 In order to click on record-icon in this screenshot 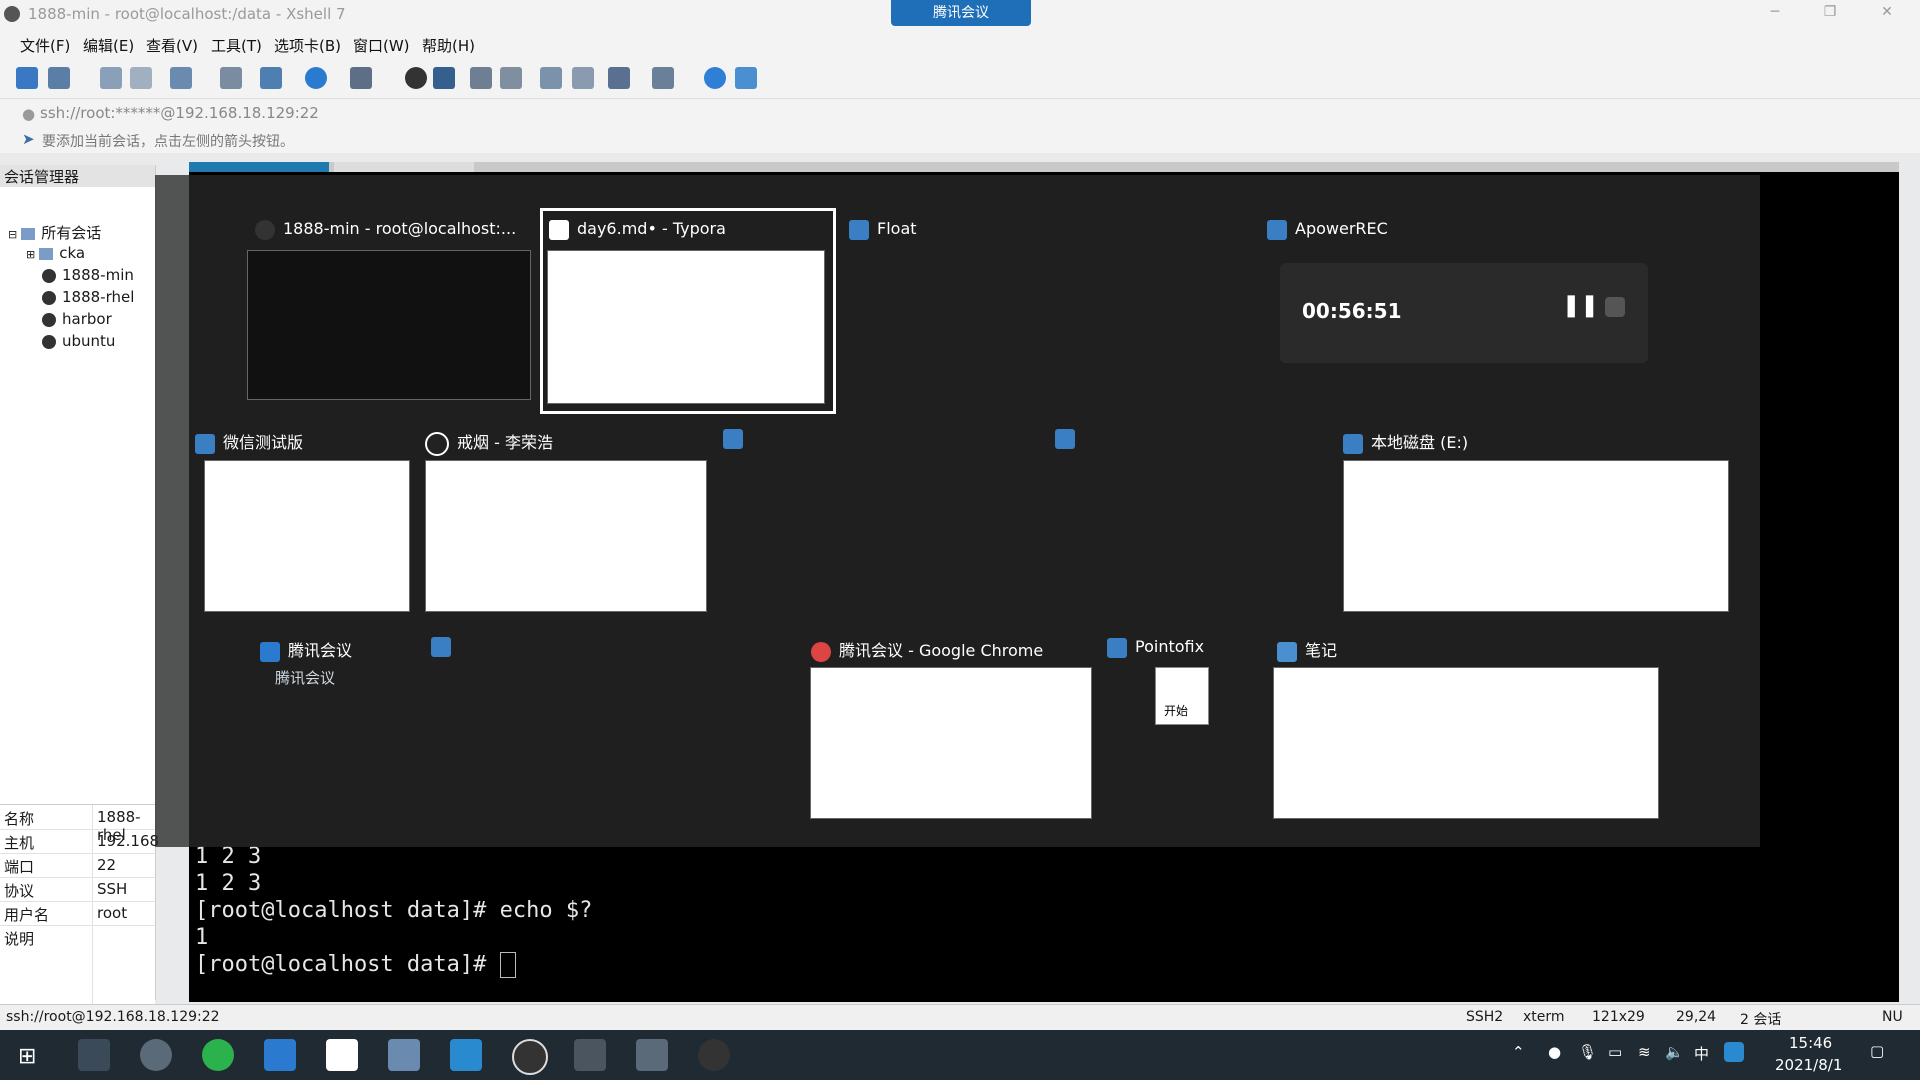, I will do `click(444, 78)`.